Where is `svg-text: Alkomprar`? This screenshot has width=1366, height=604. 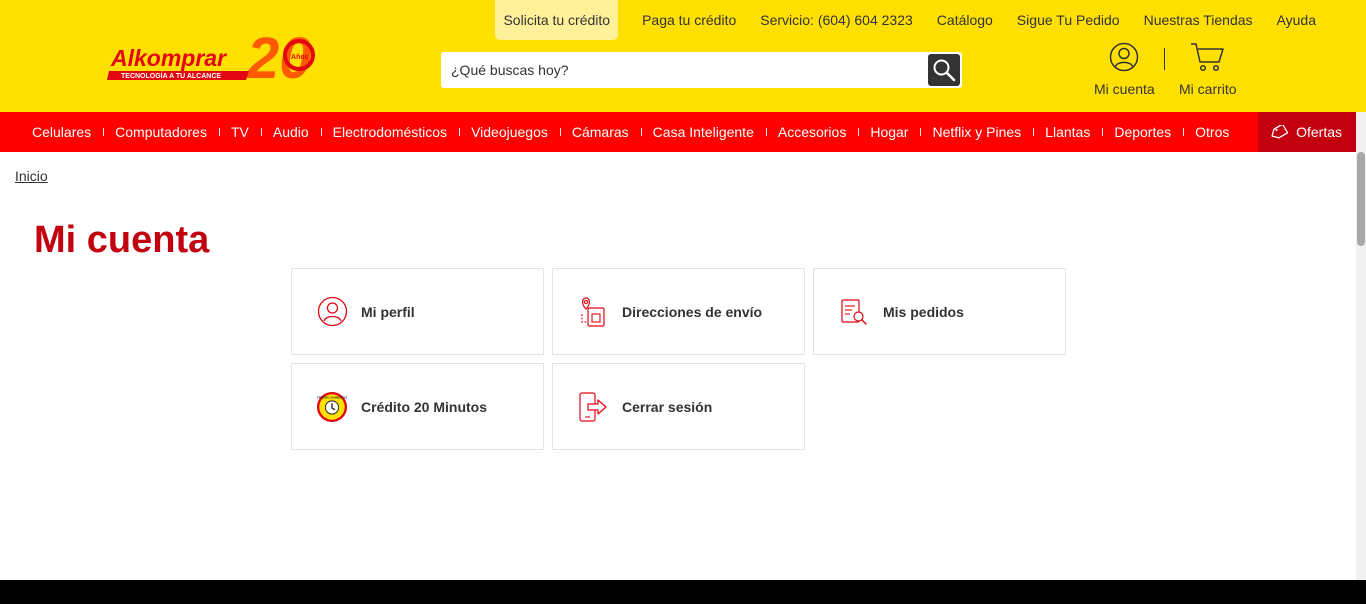
svg-text: Alkomprar is located at coordinates (168, 58).